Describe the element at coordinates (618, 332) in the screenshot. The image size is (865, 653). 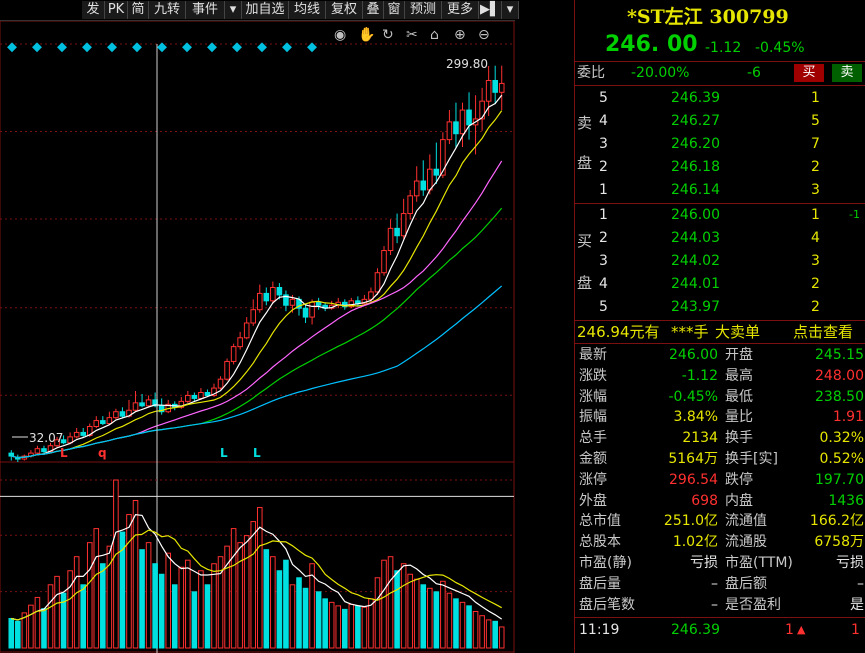
I see `banner-amount: 246.94元有` at that location.